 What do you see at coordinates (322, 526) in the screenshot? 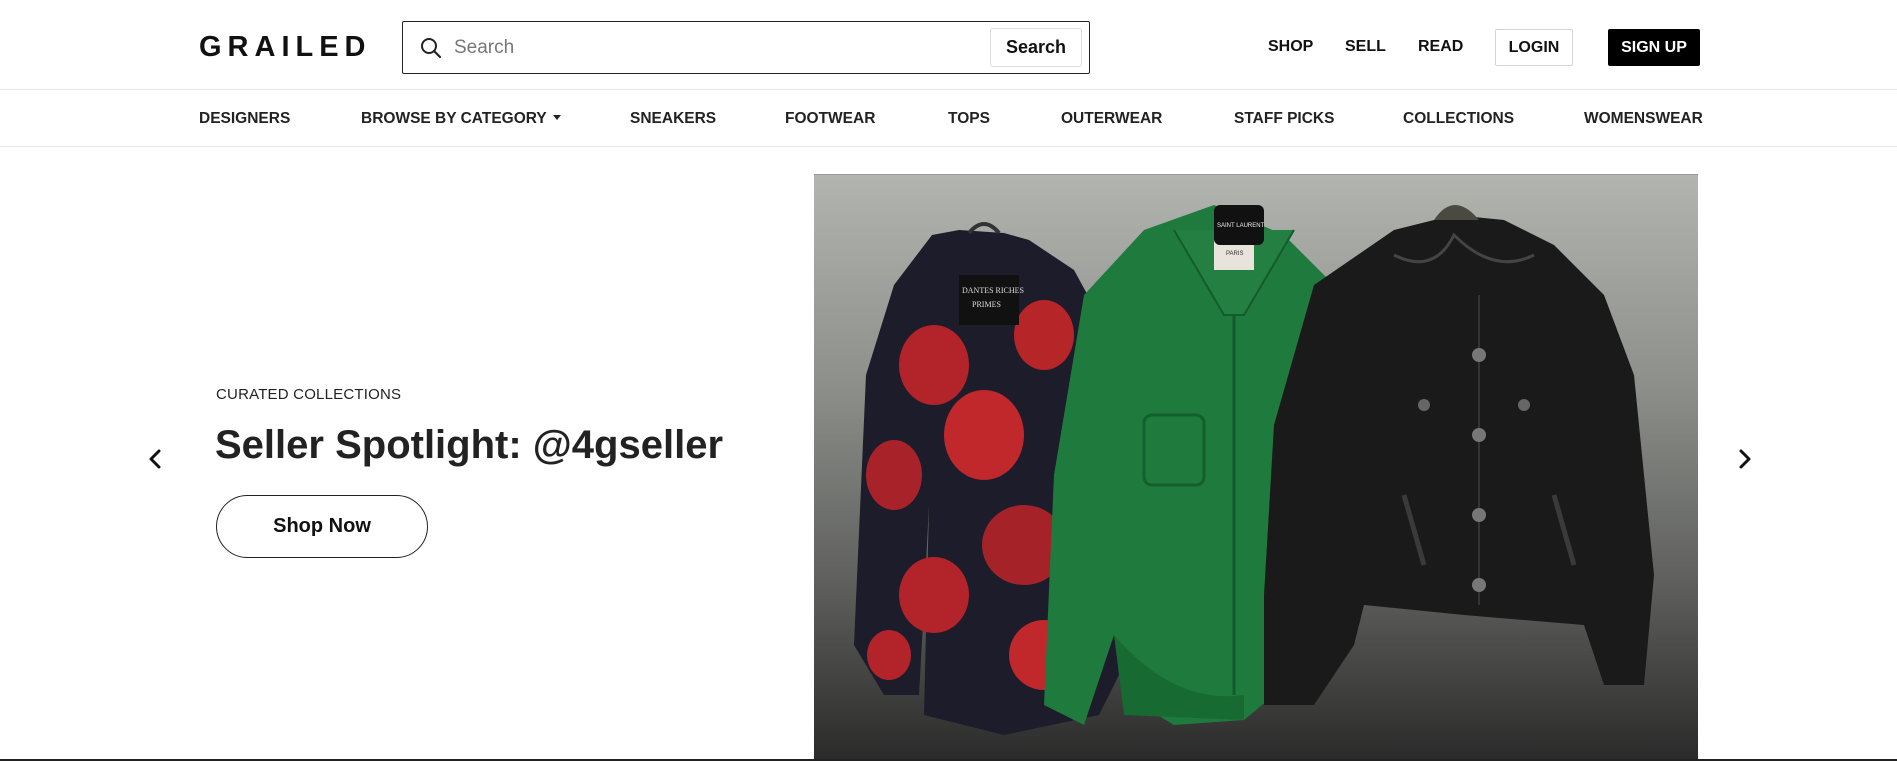
I see `shop-now-button: Shop Now` at bounding box center [322, 526].